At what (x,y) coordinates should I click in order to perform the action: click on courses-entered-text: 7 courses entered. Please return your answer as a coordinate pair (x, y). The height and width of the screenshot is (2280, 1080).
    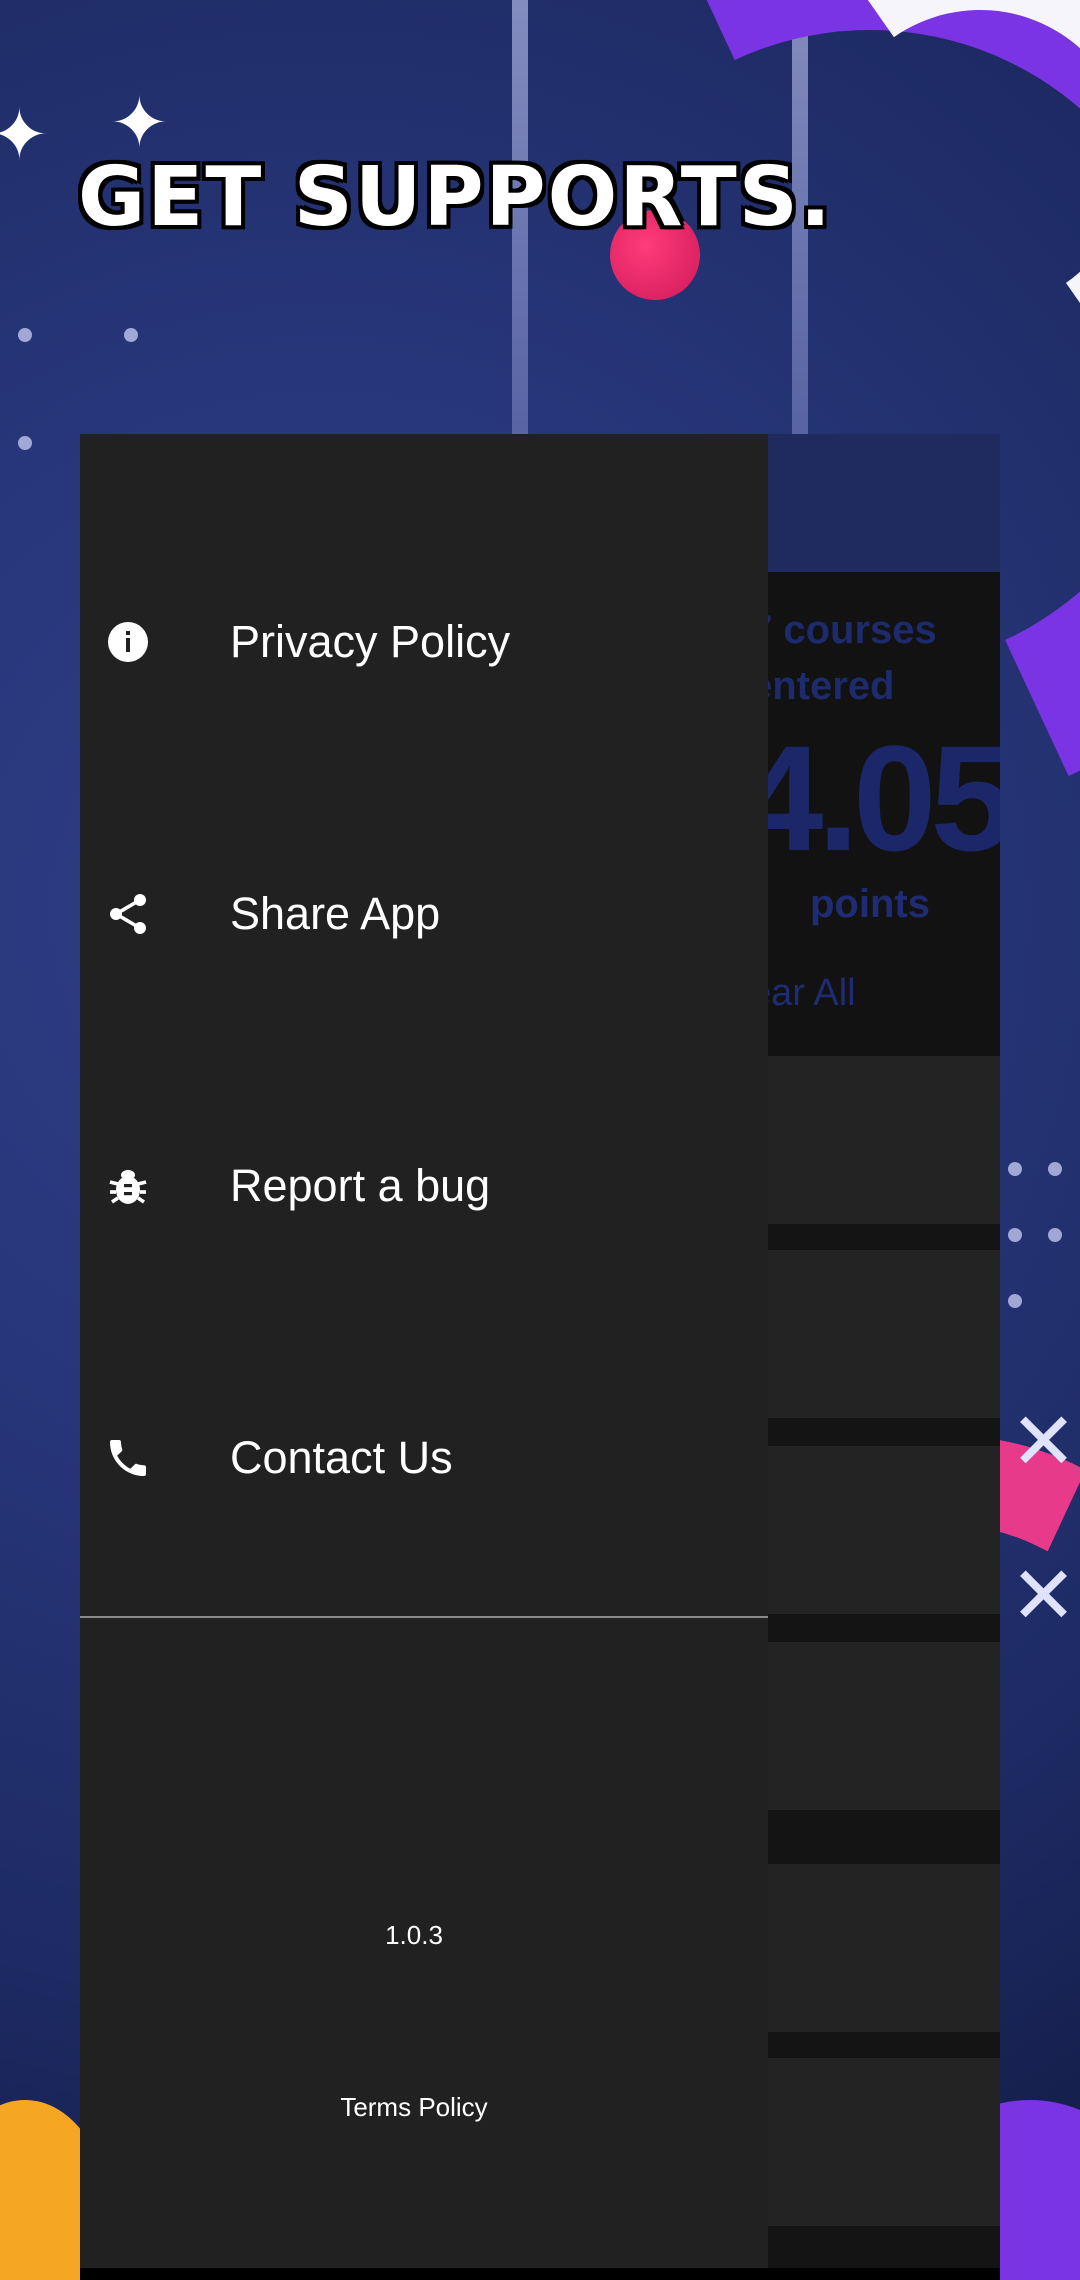
    Looking at the image, I should click on (843, 658).